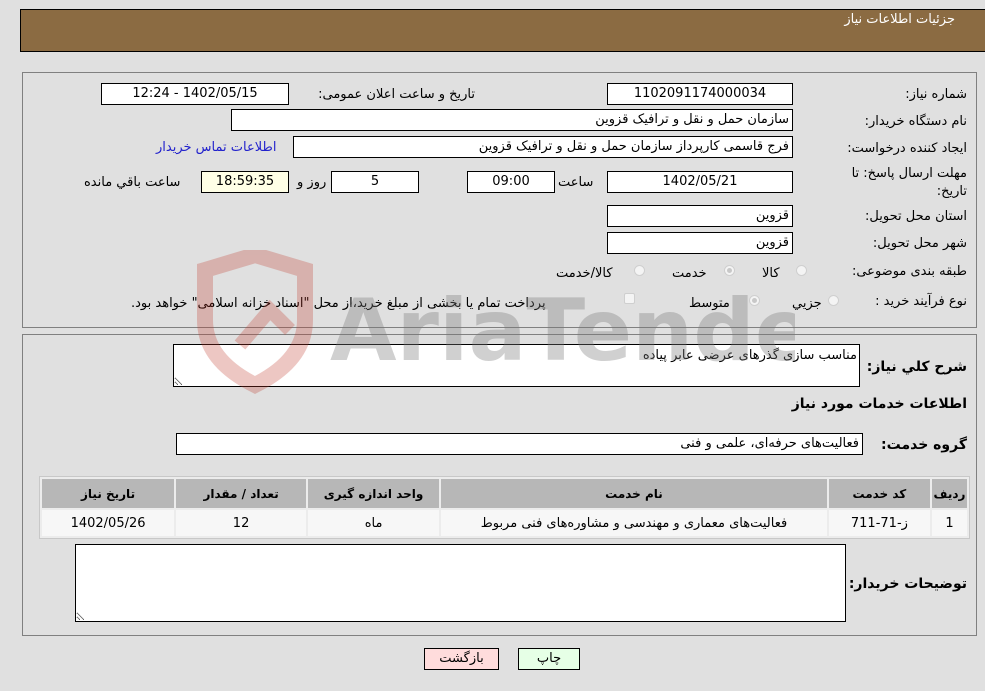 The image size is (985, 691). What do you see at coordinates (396, 94) in the screenshot?
I see `announce-datetime-label: تاریخ و ساعت اعلان عمومی:` at bounding box center [396, 94].